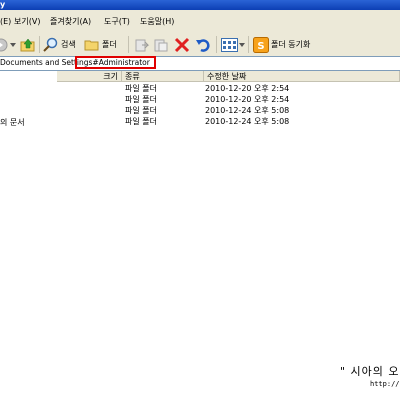 The image size is (400, 400). Describe the element at coordinates (157, 22) in the screenshot. I see `menu-help: 도움말(H)` at that location.